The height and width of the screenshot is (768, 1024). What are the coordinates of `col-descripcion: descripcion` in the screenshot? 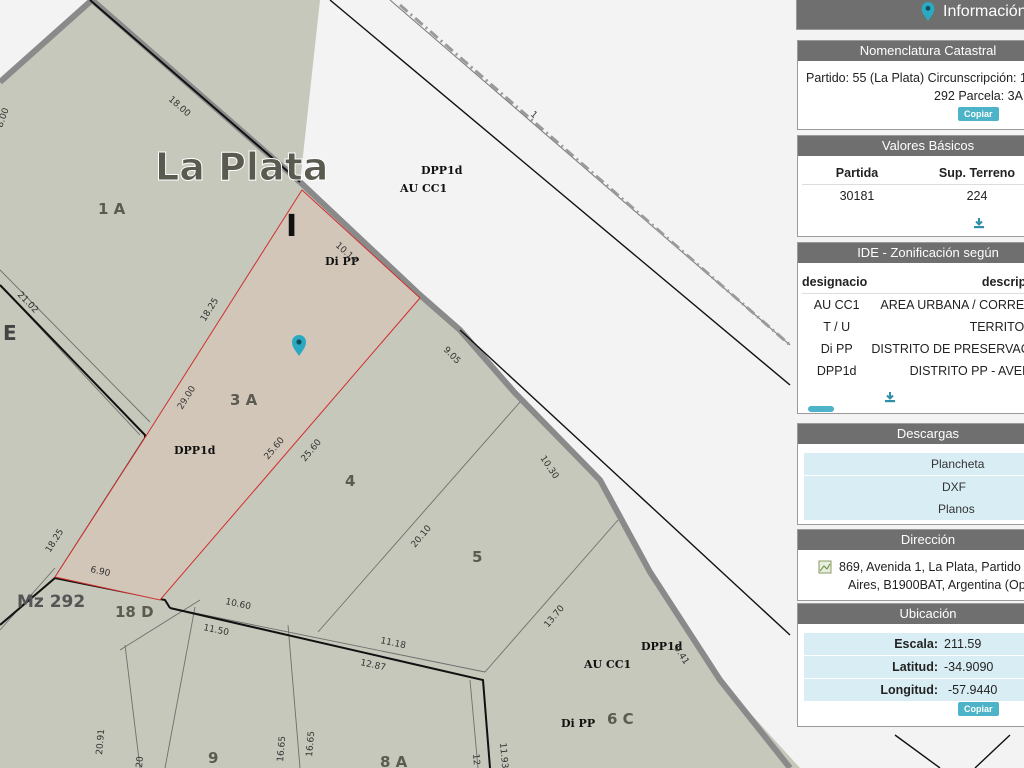 It's located at (947, 282).